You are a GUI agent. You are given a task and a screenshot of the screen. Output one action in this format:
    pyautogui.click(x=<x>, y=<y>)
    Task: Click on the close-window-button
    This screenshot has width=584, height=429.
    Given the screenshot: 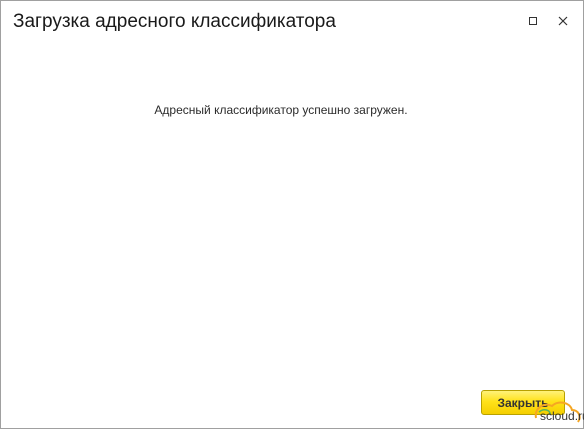 What is the action you would take?
    pyautogui.click(x=563, y=21)
    